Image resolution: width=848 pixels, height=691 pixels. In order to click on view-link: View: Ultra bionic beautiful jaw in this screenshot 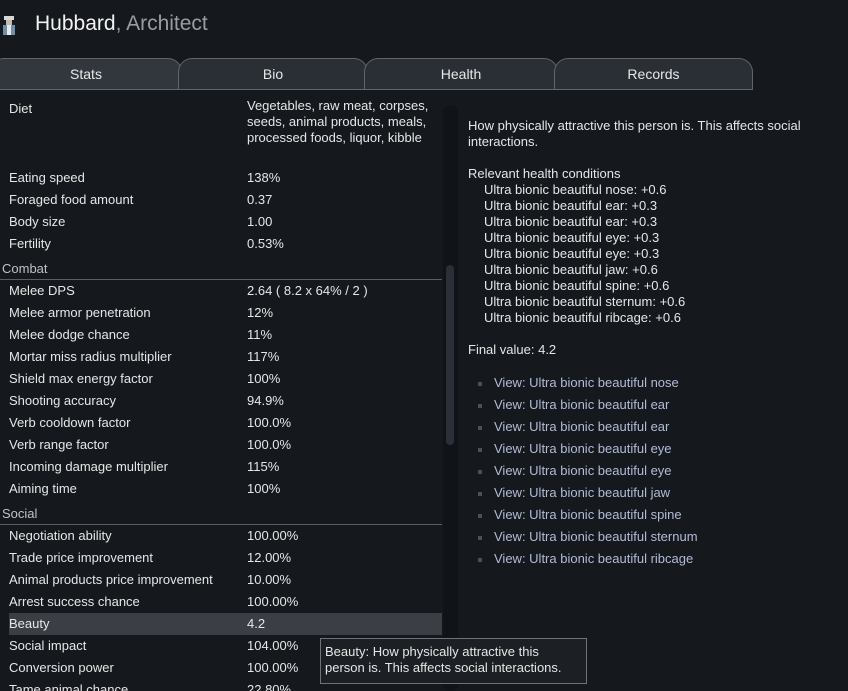, I will do `click(658, 493)`.